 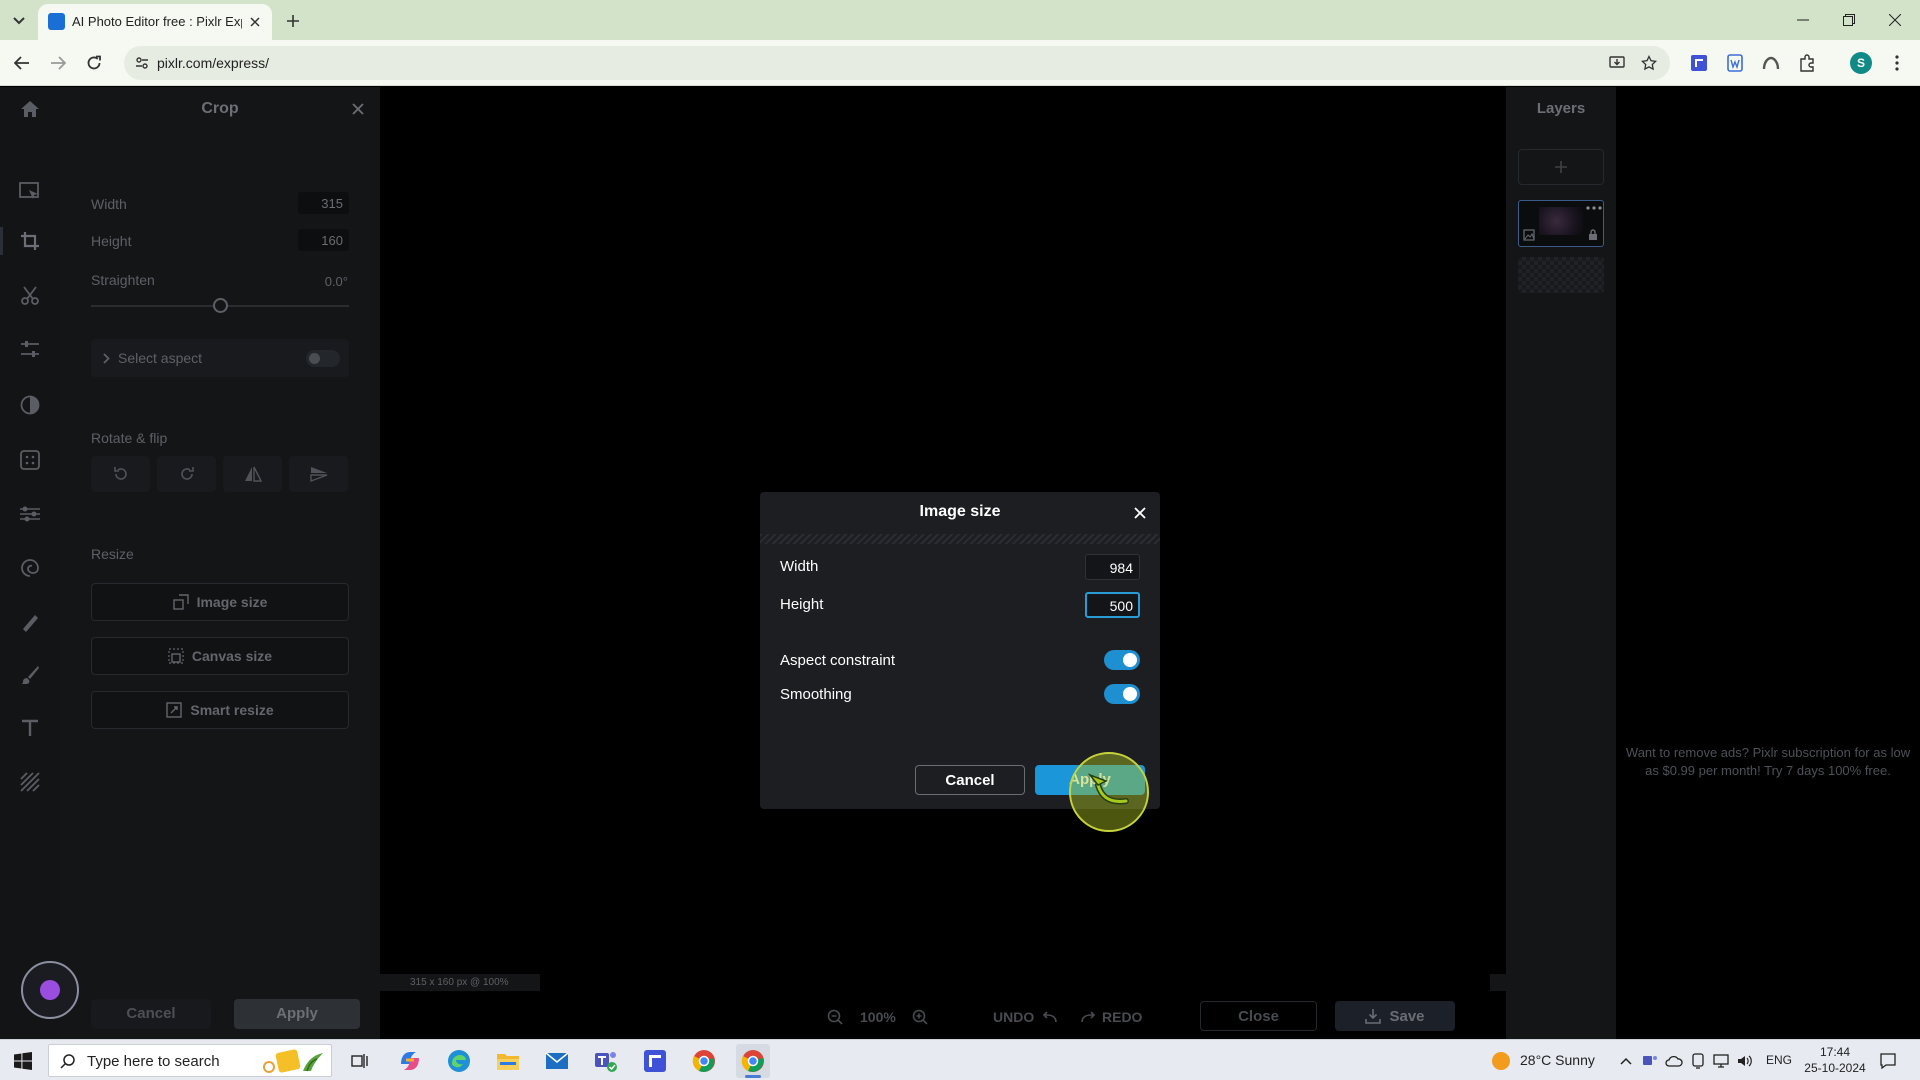 I want to click on healing-bandage-icon, so click(x=30, y=622).